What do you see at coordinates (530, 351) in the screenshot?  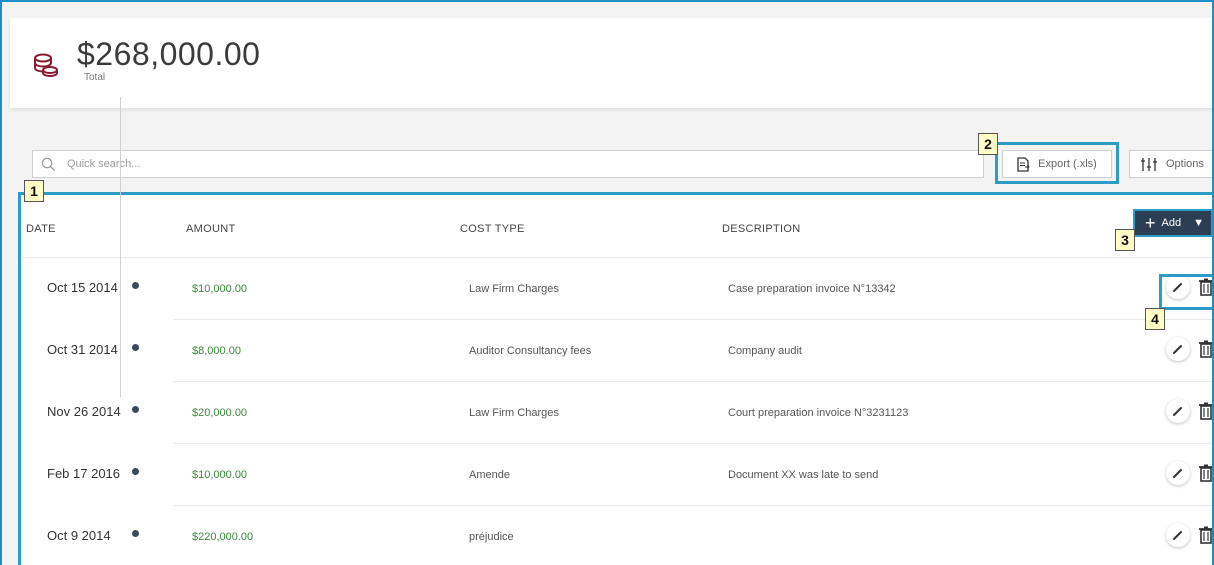 I see `row-cost-type: Auditor Consultancy fees` at bounding box center [530, 351].